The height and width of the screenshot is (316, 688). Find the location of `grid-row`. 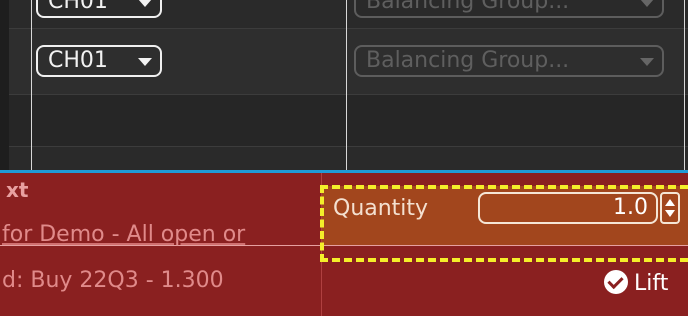

grid-row is located at coordinates (344, 159).